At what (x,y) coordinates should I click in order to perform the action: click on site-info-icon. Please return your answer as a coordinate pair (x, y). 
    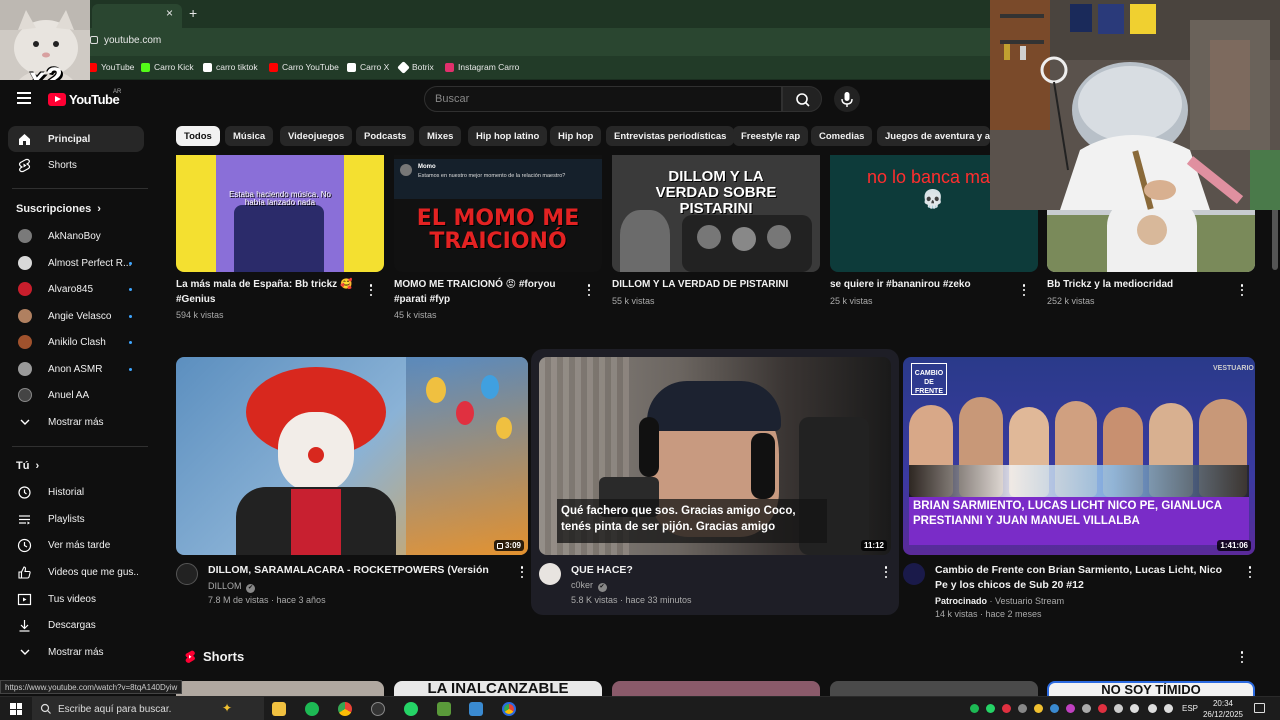
    Looking at the image, I should click on (94, 40).